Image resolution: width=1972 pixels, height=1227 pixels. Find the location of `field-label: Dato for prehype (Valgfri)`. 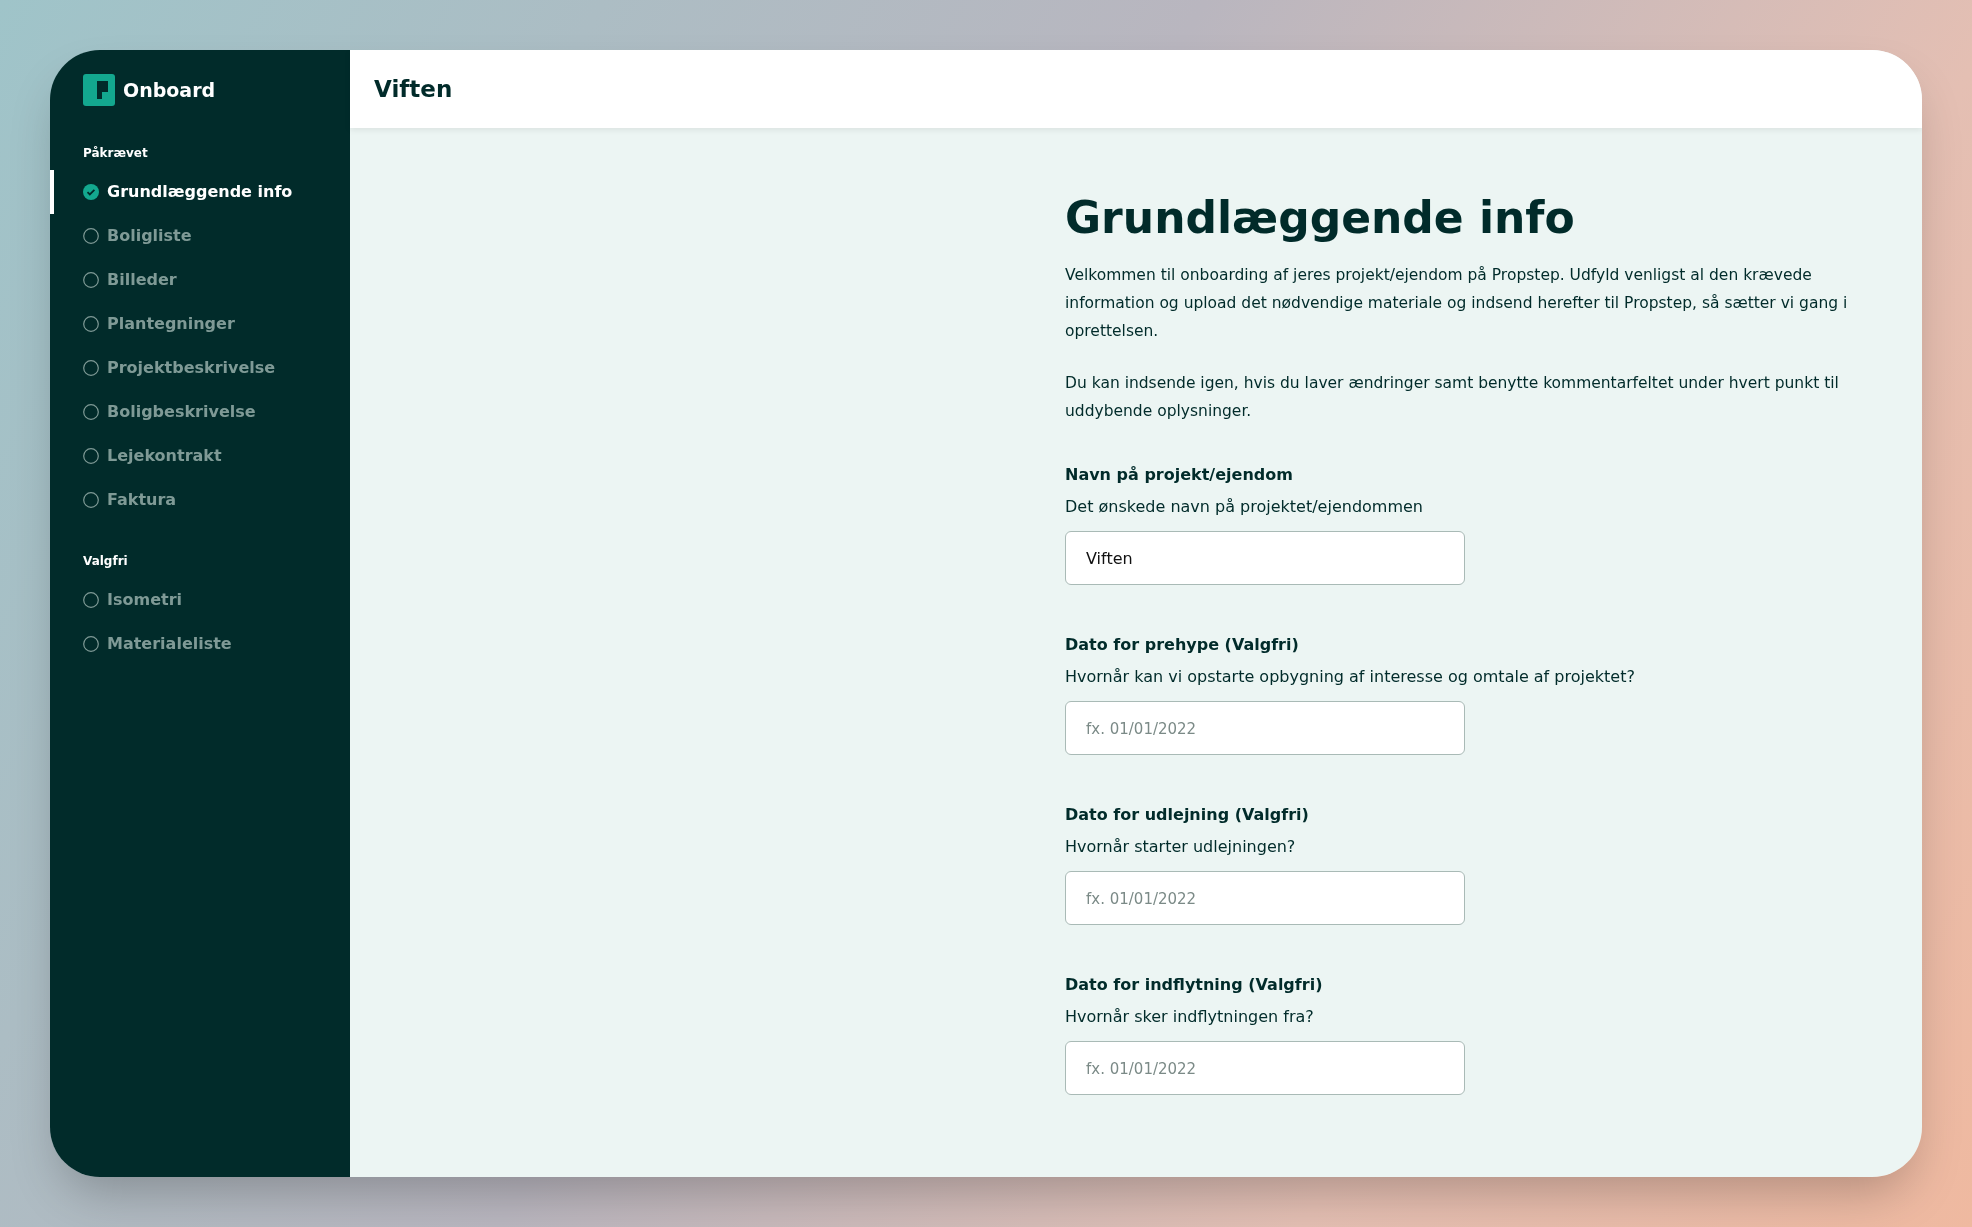

field-label: Dato for prehype (Valgfri) is located at coordinates (1182, 645).